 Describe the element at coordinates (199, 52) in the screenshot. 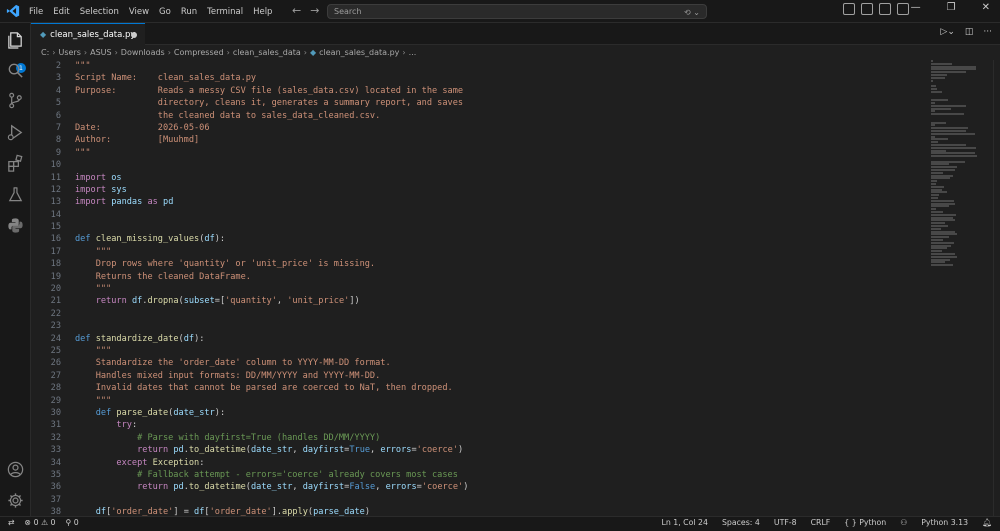

I see `breadcrumb-item: Compressed` at that location.